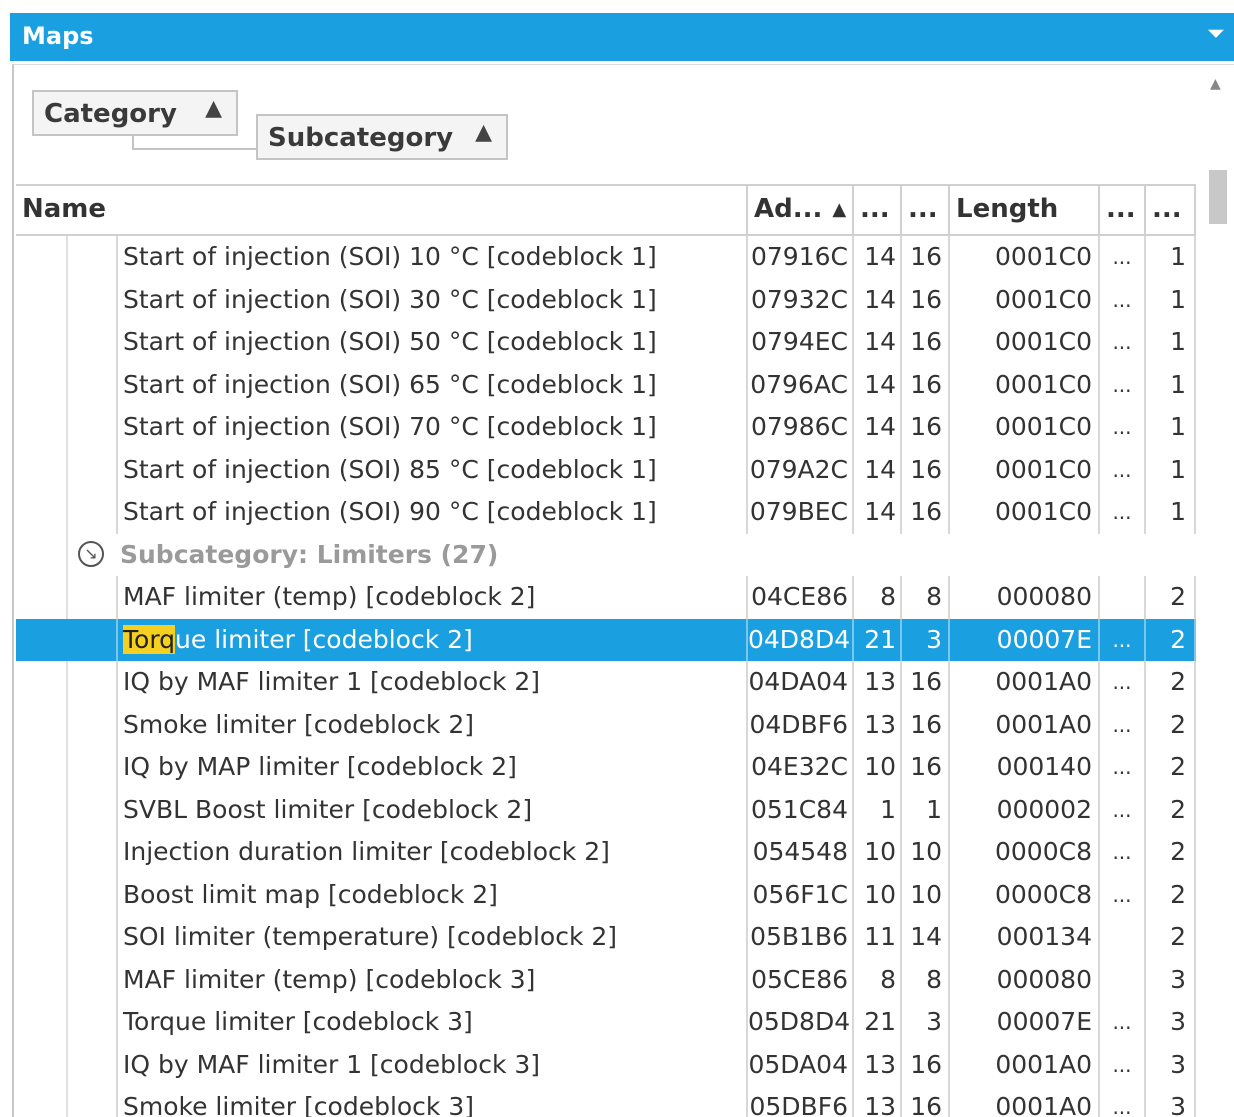 The width and height of the screenshot is (1234, 1117). Describe the element at coordinates (878, 852) in the screenshot. I see `col1-cell: 10` at that location.